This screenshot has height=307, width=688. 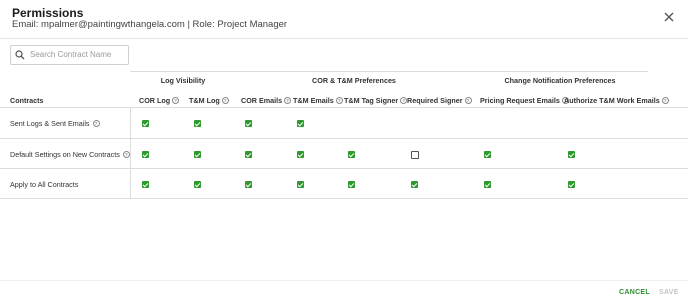 I want to click on column-header-authorize-tm-work-emails: Authorize T&M Work Emails ?, so click(x=616, y=100).